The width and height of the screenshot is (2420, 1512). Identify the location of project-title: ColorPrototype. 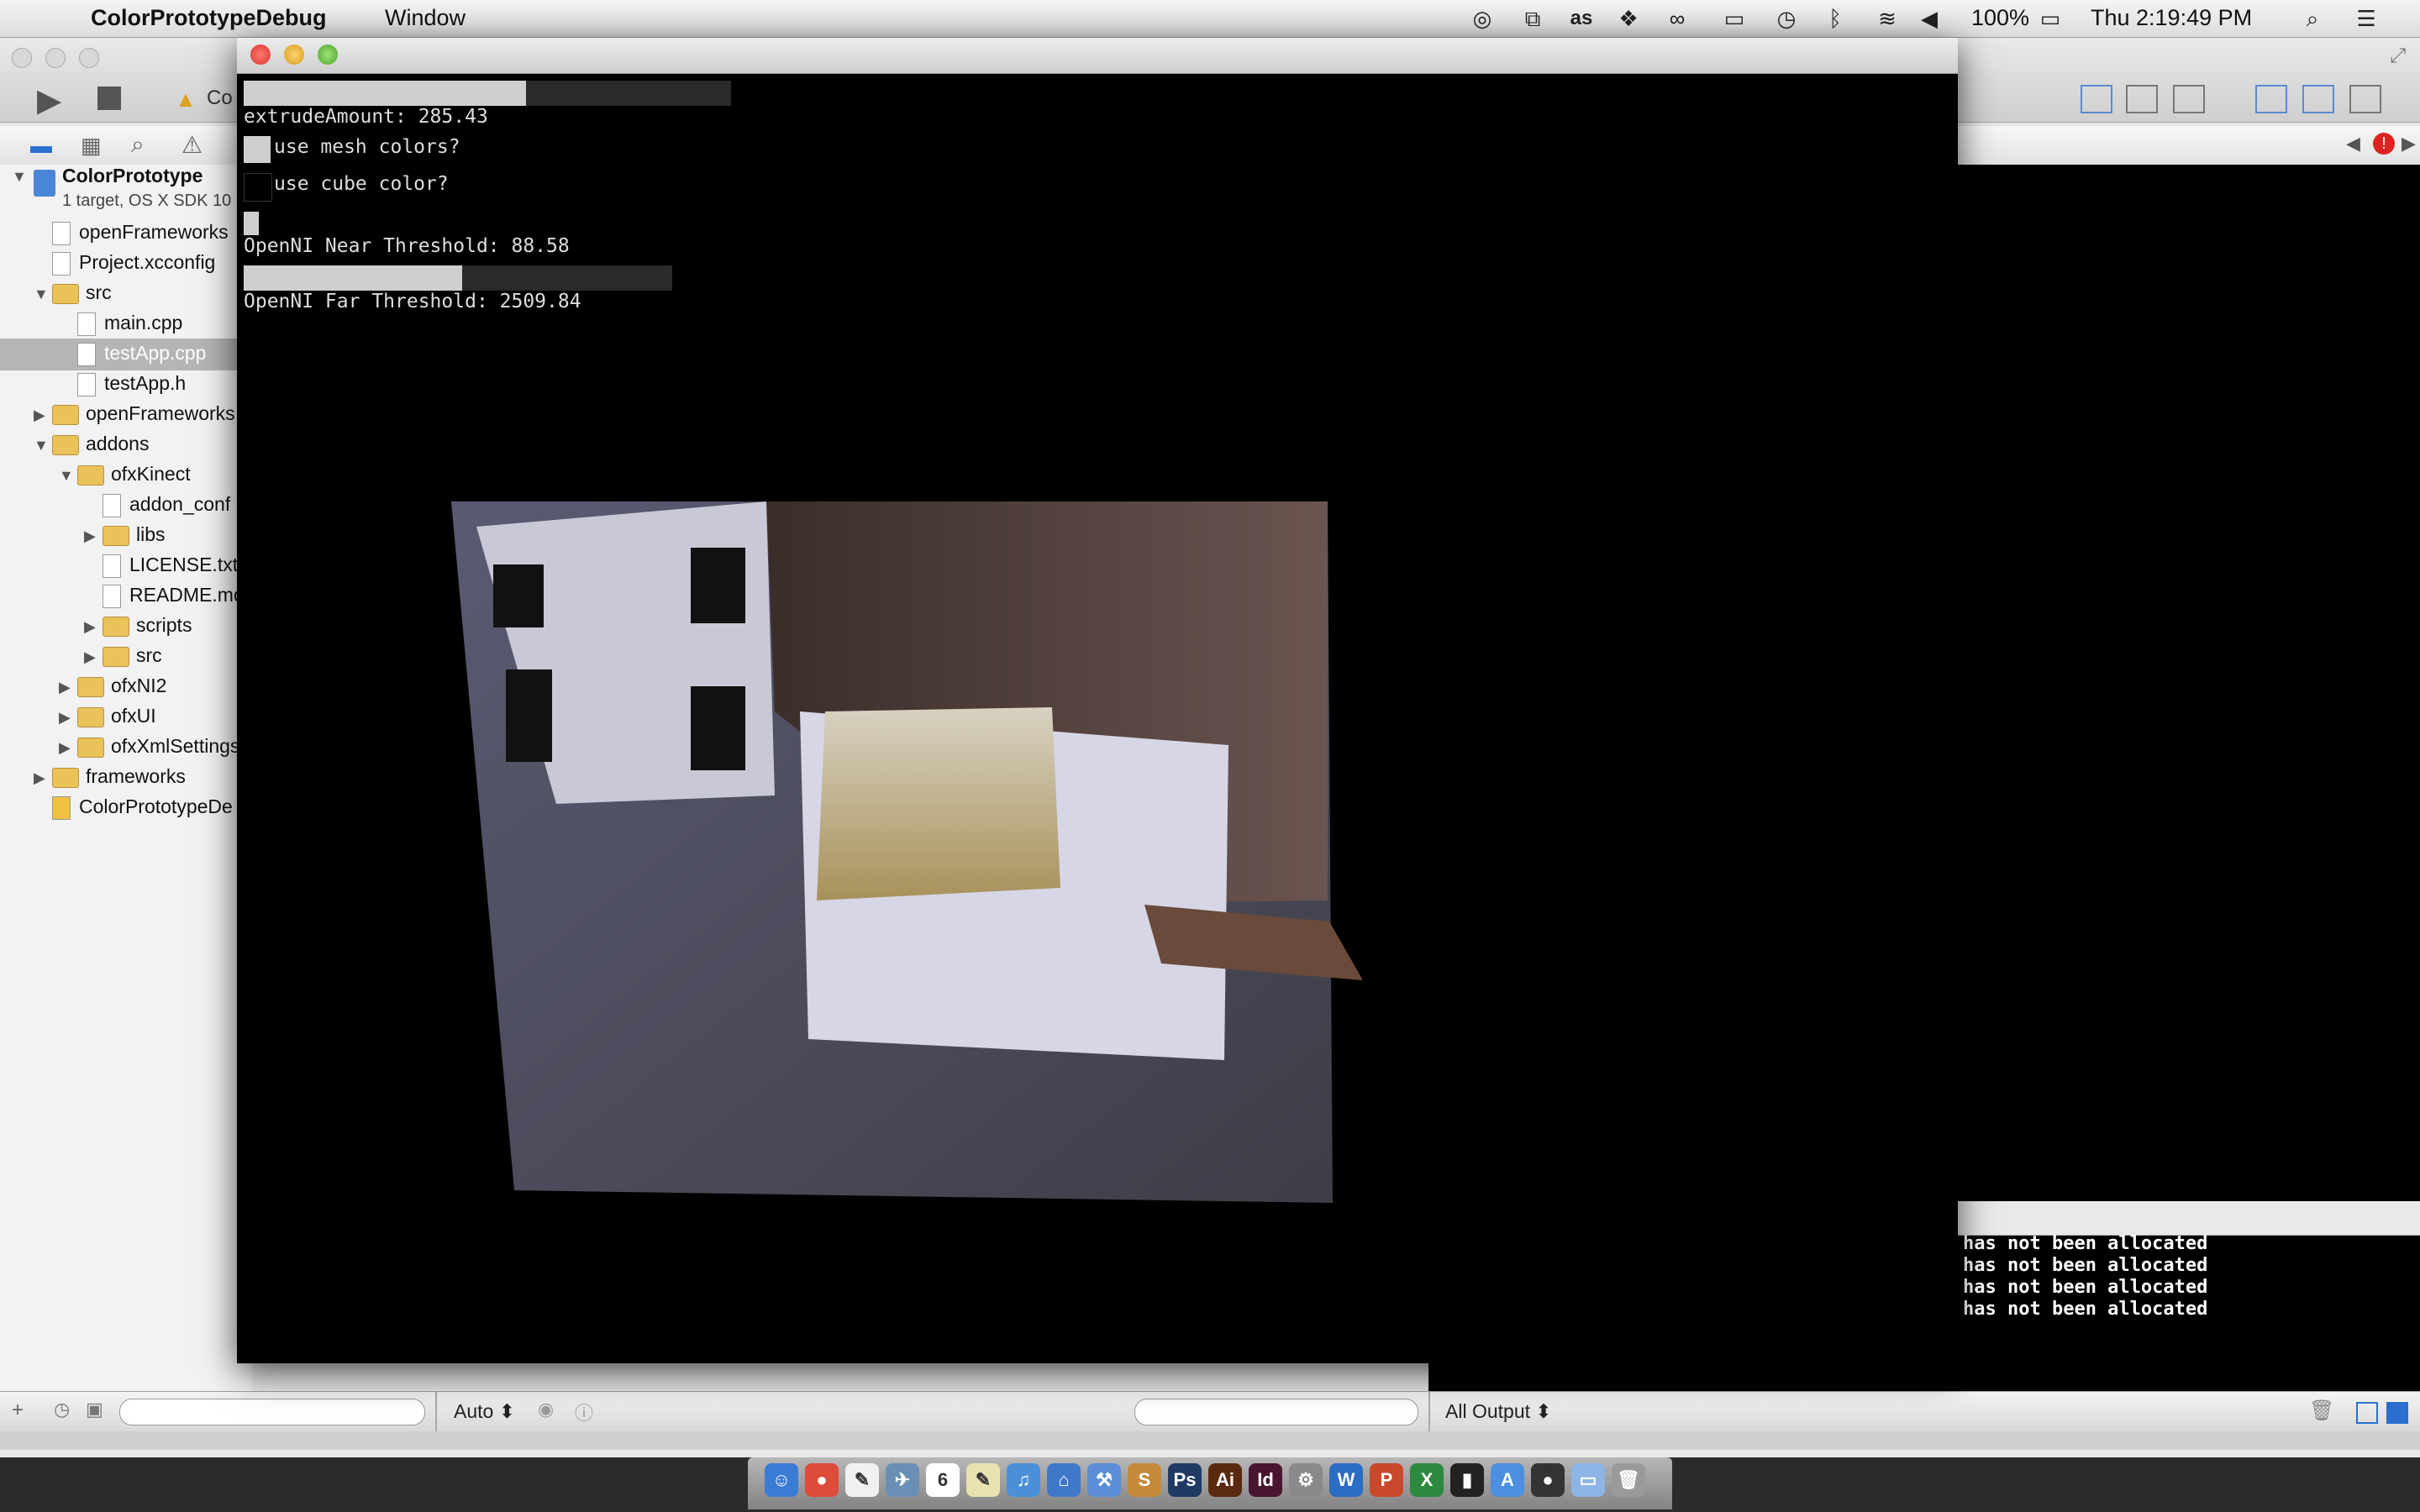
(132, 176).